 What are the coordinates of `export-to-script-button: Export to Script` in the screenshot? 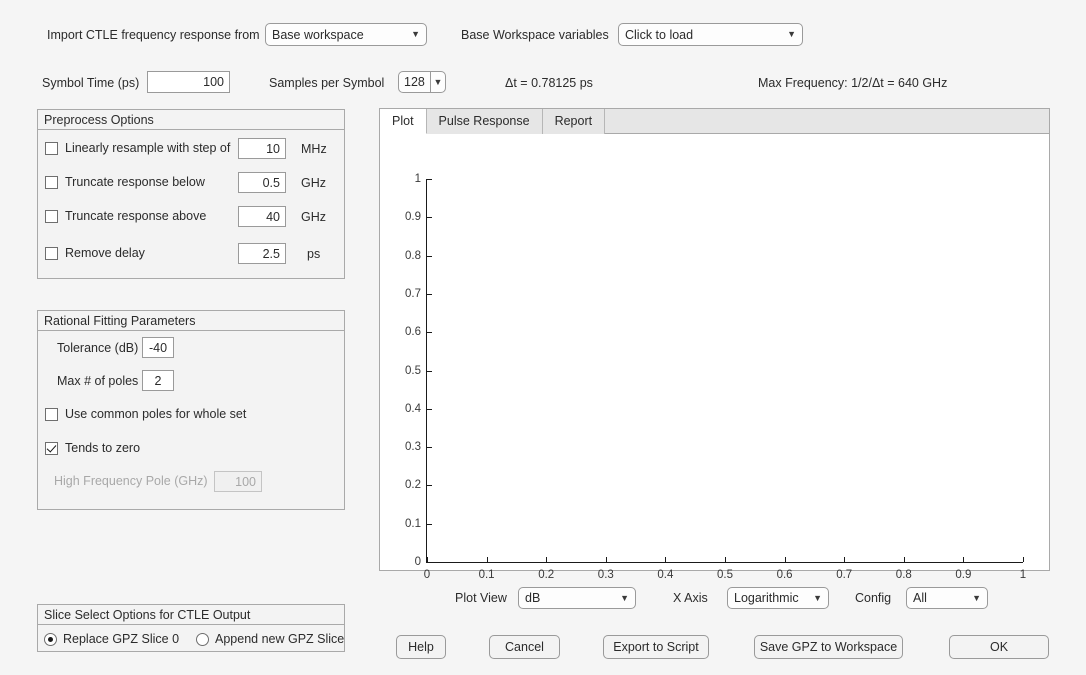 It's located at (656, 647).